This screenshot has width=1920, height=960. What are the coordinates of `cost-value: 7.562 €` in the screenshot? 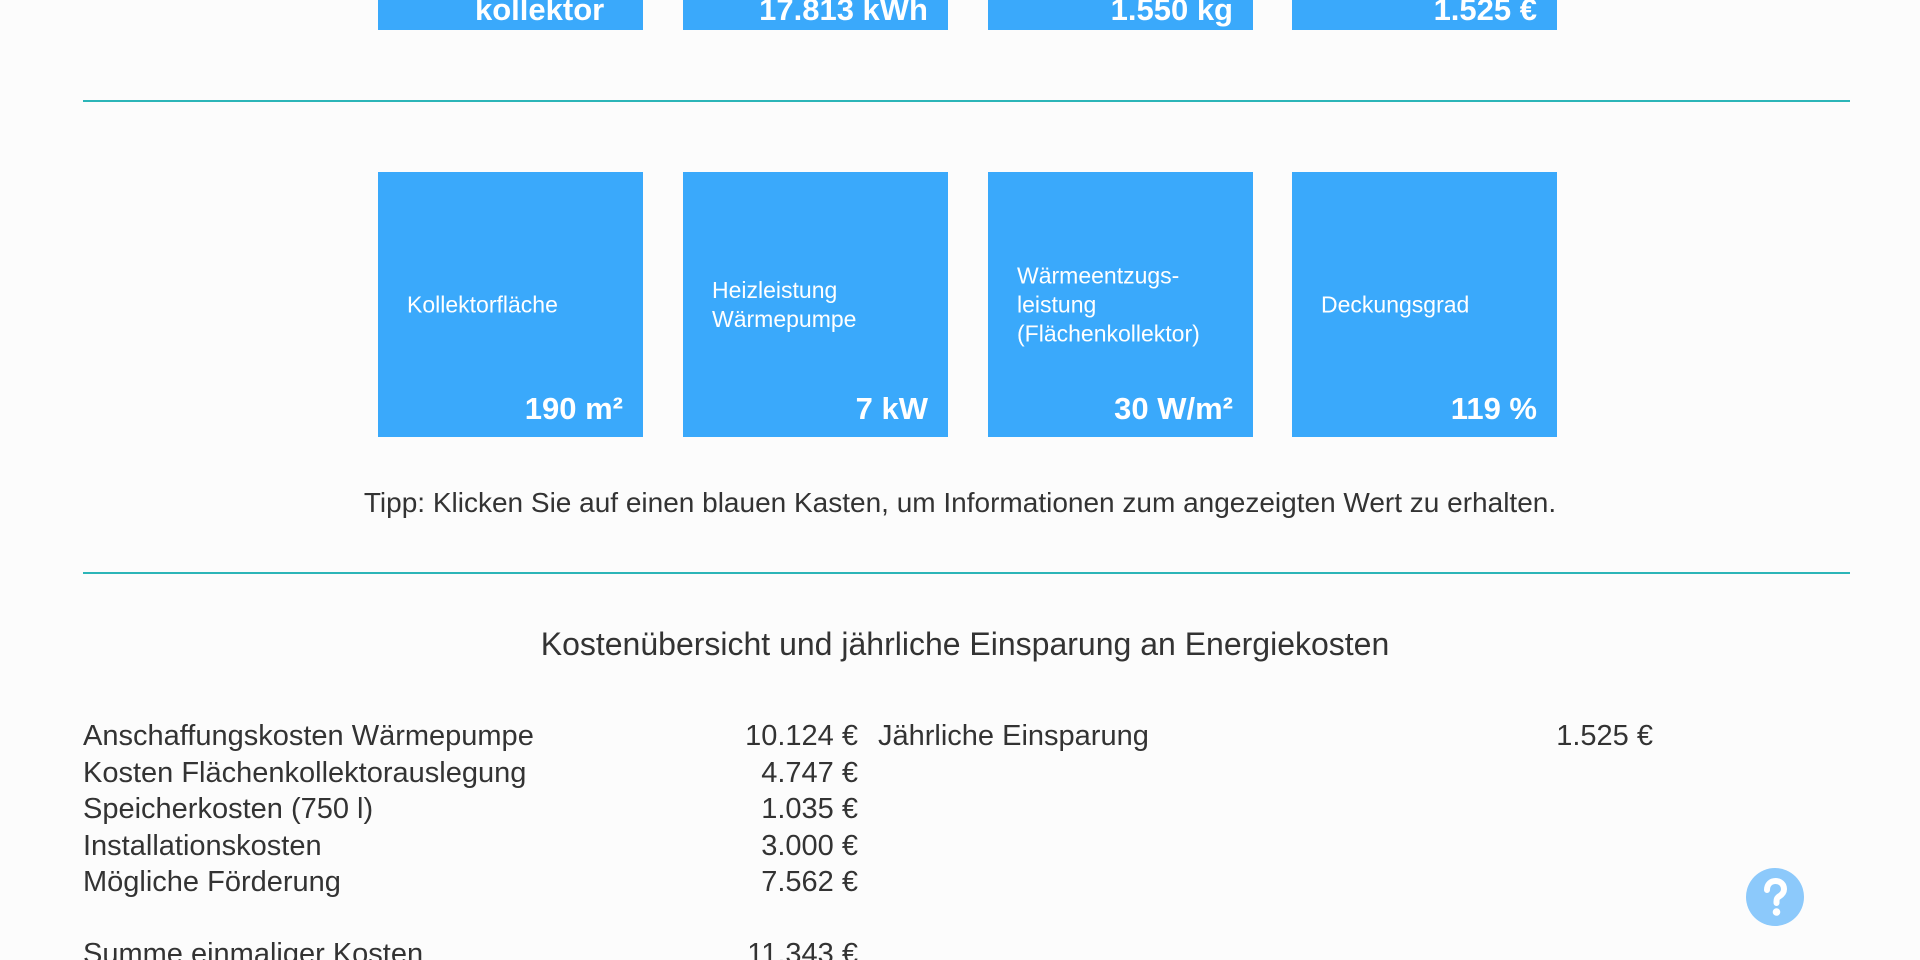 It's located at (809, 882).